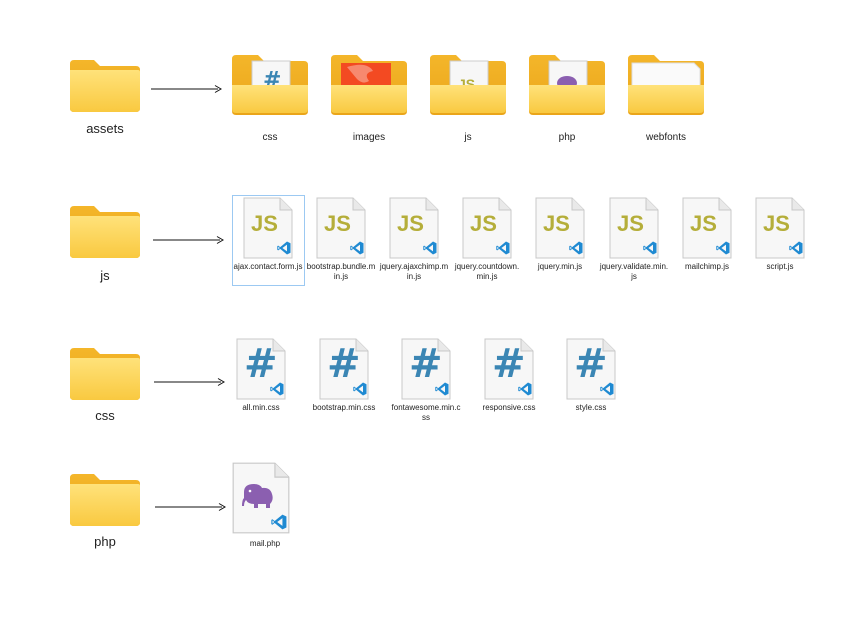  I want to click on subfolder-label-css: css, so click(270, 137).